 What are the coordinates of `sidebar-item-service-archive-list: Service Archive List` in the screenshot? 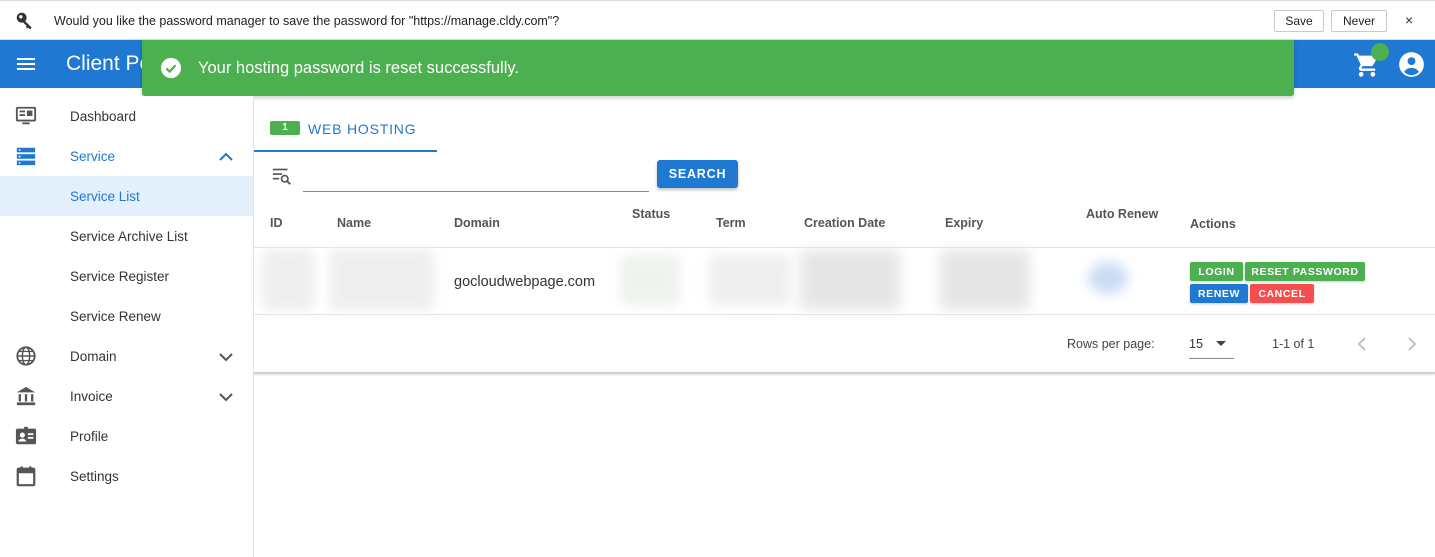 It's located at (126, 236).